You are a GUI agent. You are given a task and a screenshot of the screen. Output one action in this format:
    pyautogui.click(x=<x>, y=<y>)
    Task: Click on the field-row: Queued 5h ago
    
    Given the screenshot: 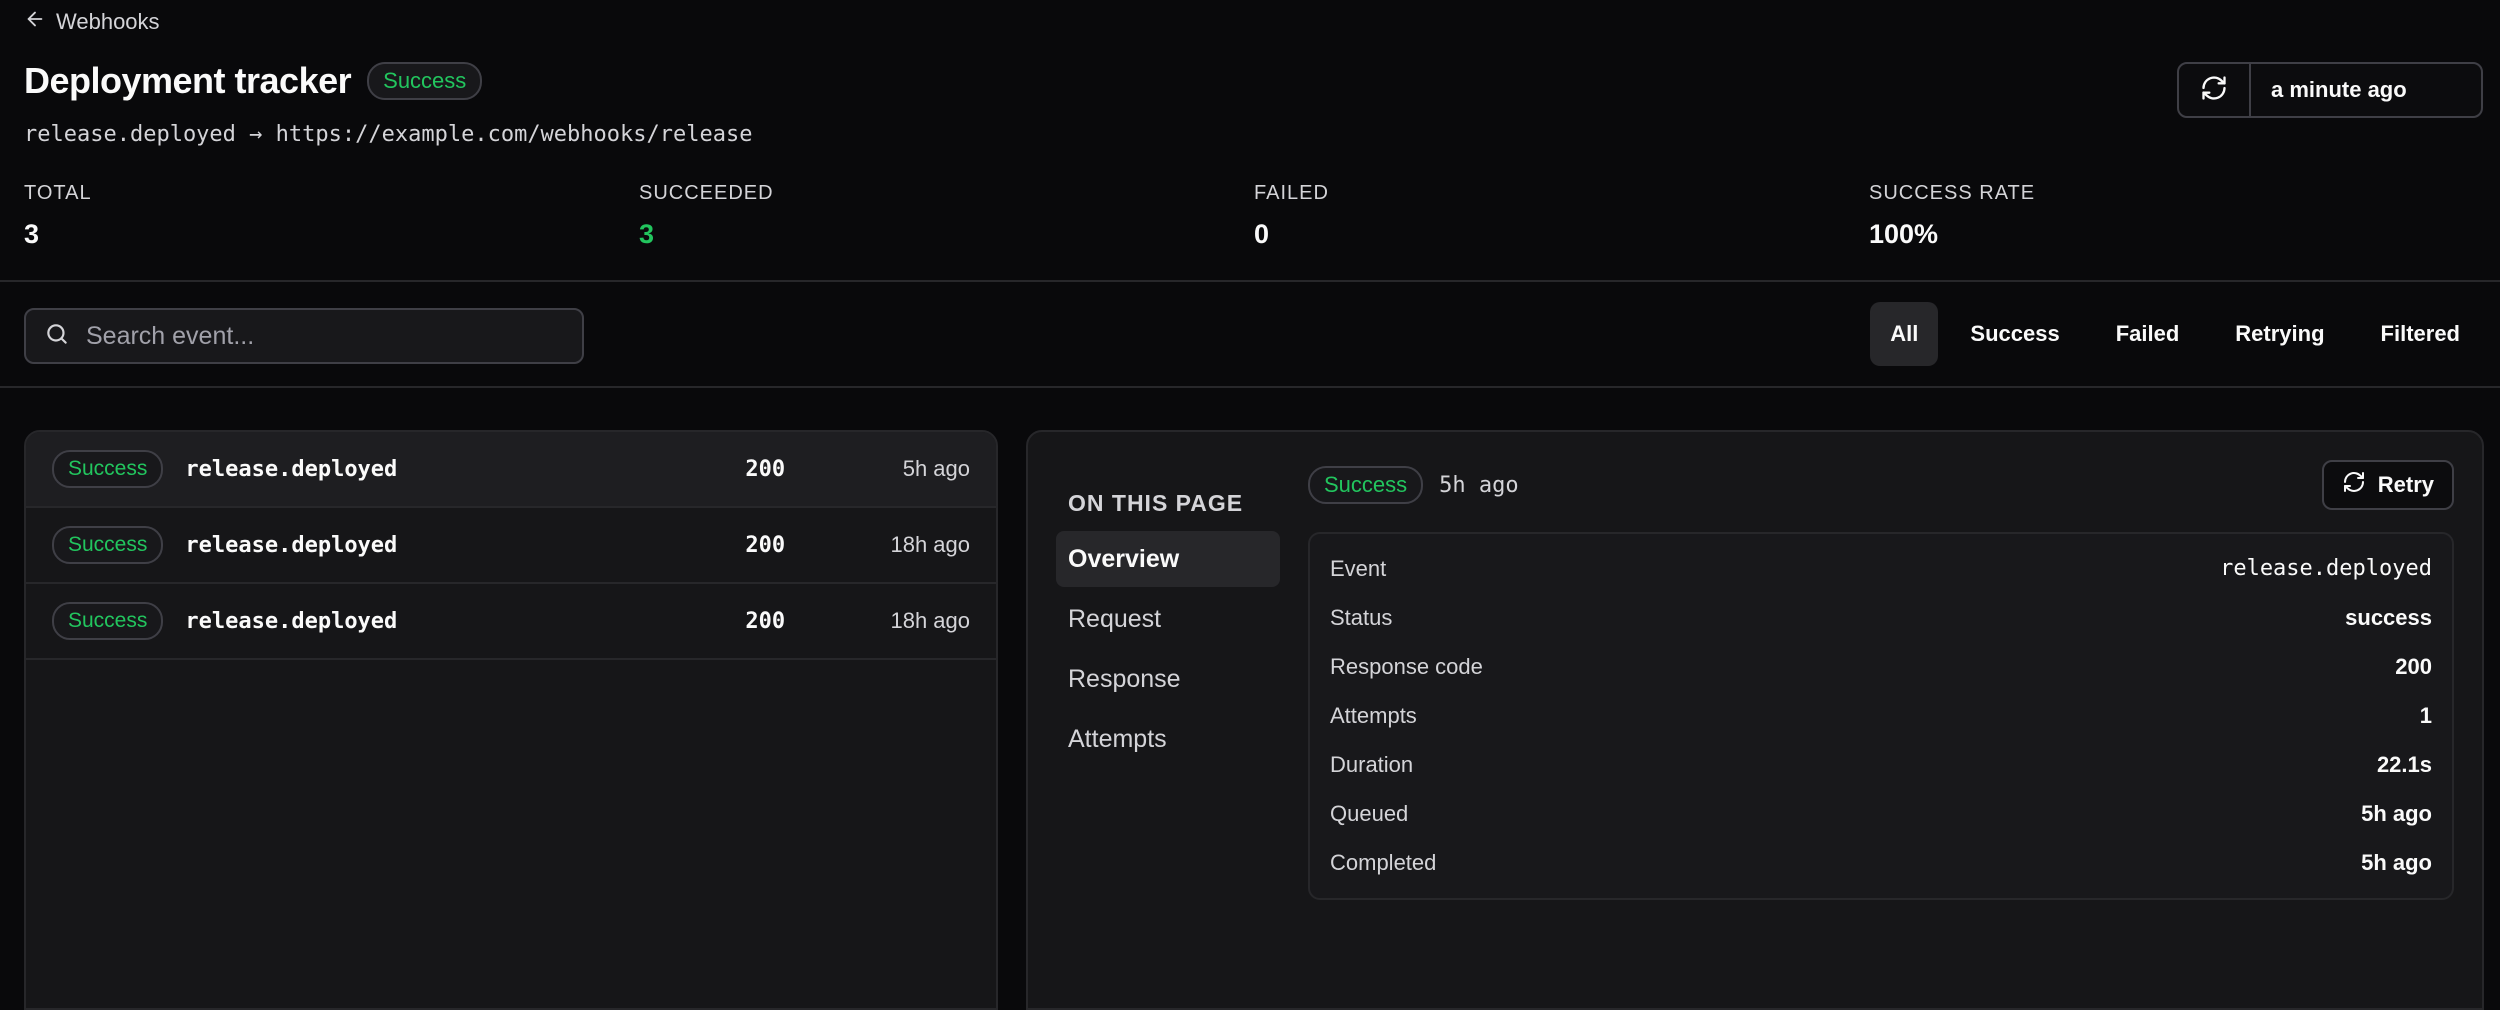 What is the action you would take?
    pyautogui.click(x=1881, y=813)
    